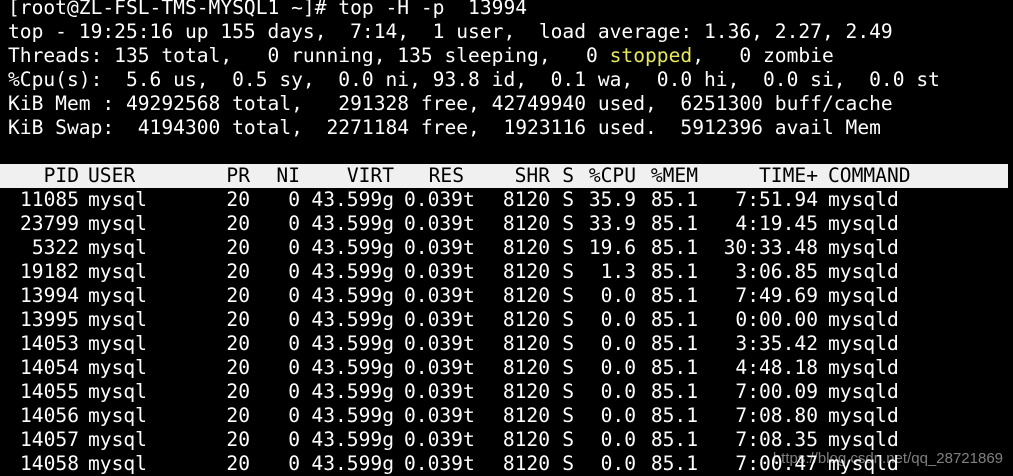 This screenshot has width=1013, height=476. Describe the element at coordinates (49, 319) in the screenshot. I see `cell-pid: 13995` at that location.